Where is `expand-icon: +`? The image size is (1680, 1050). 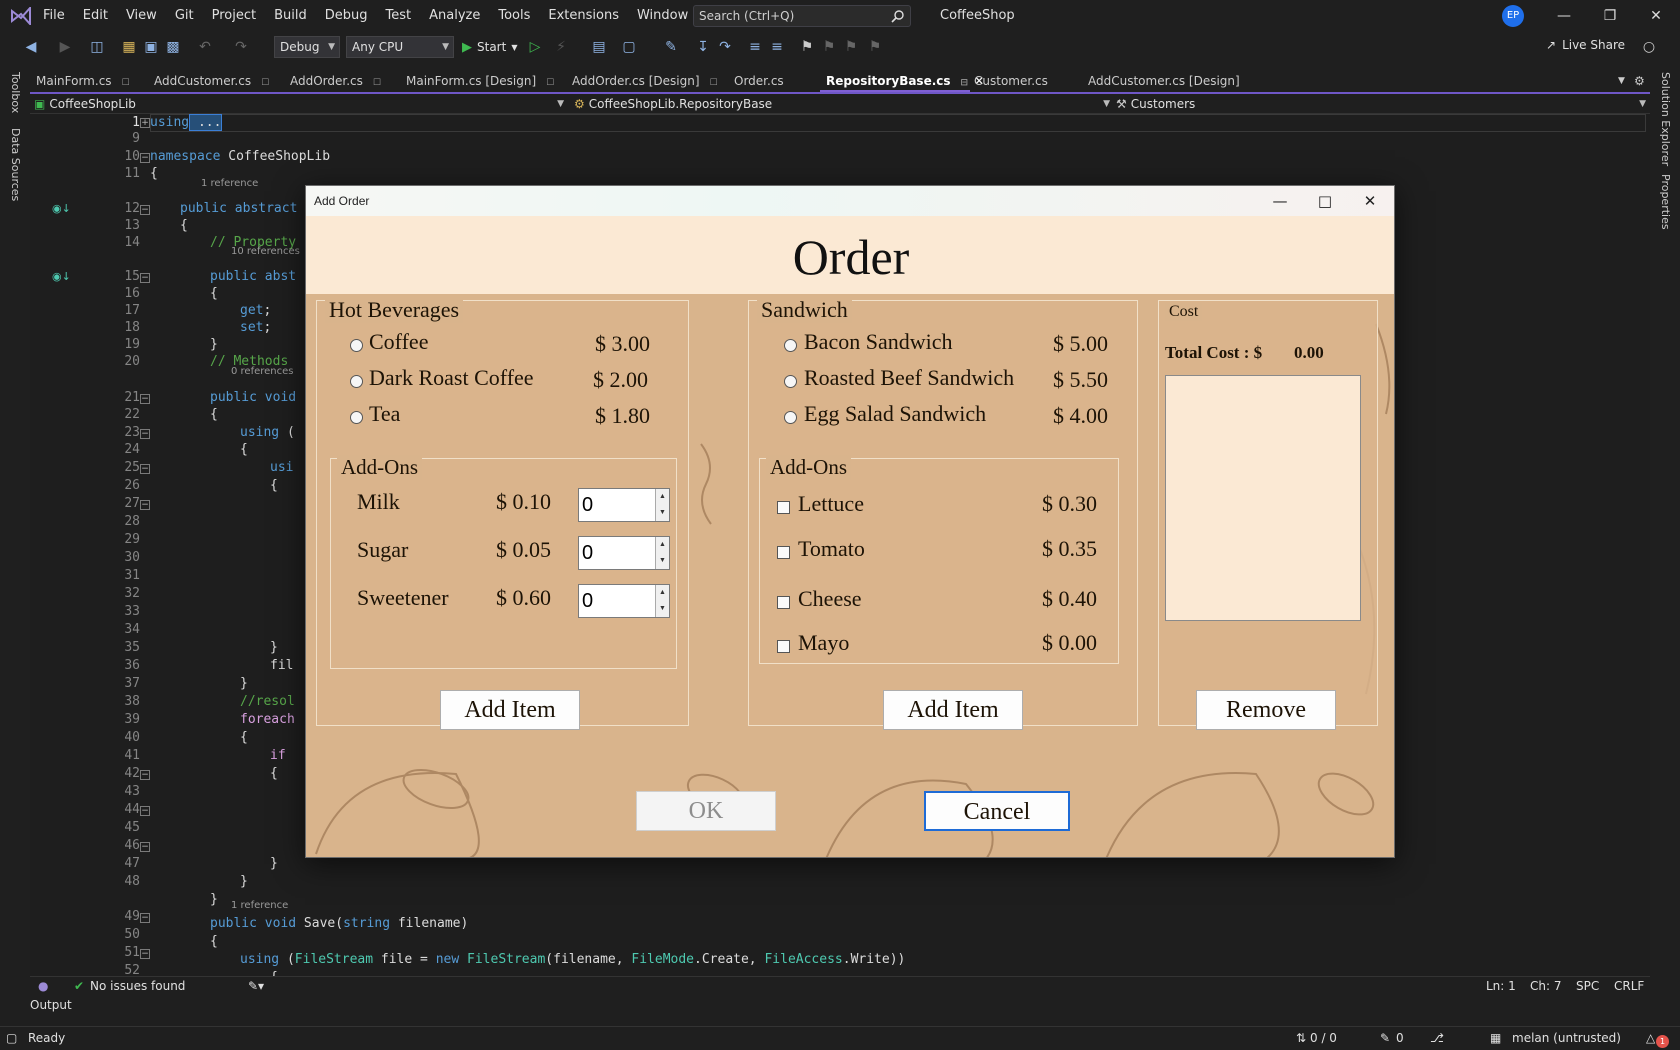
expand-icon: + is located at coordinates (145, 123).